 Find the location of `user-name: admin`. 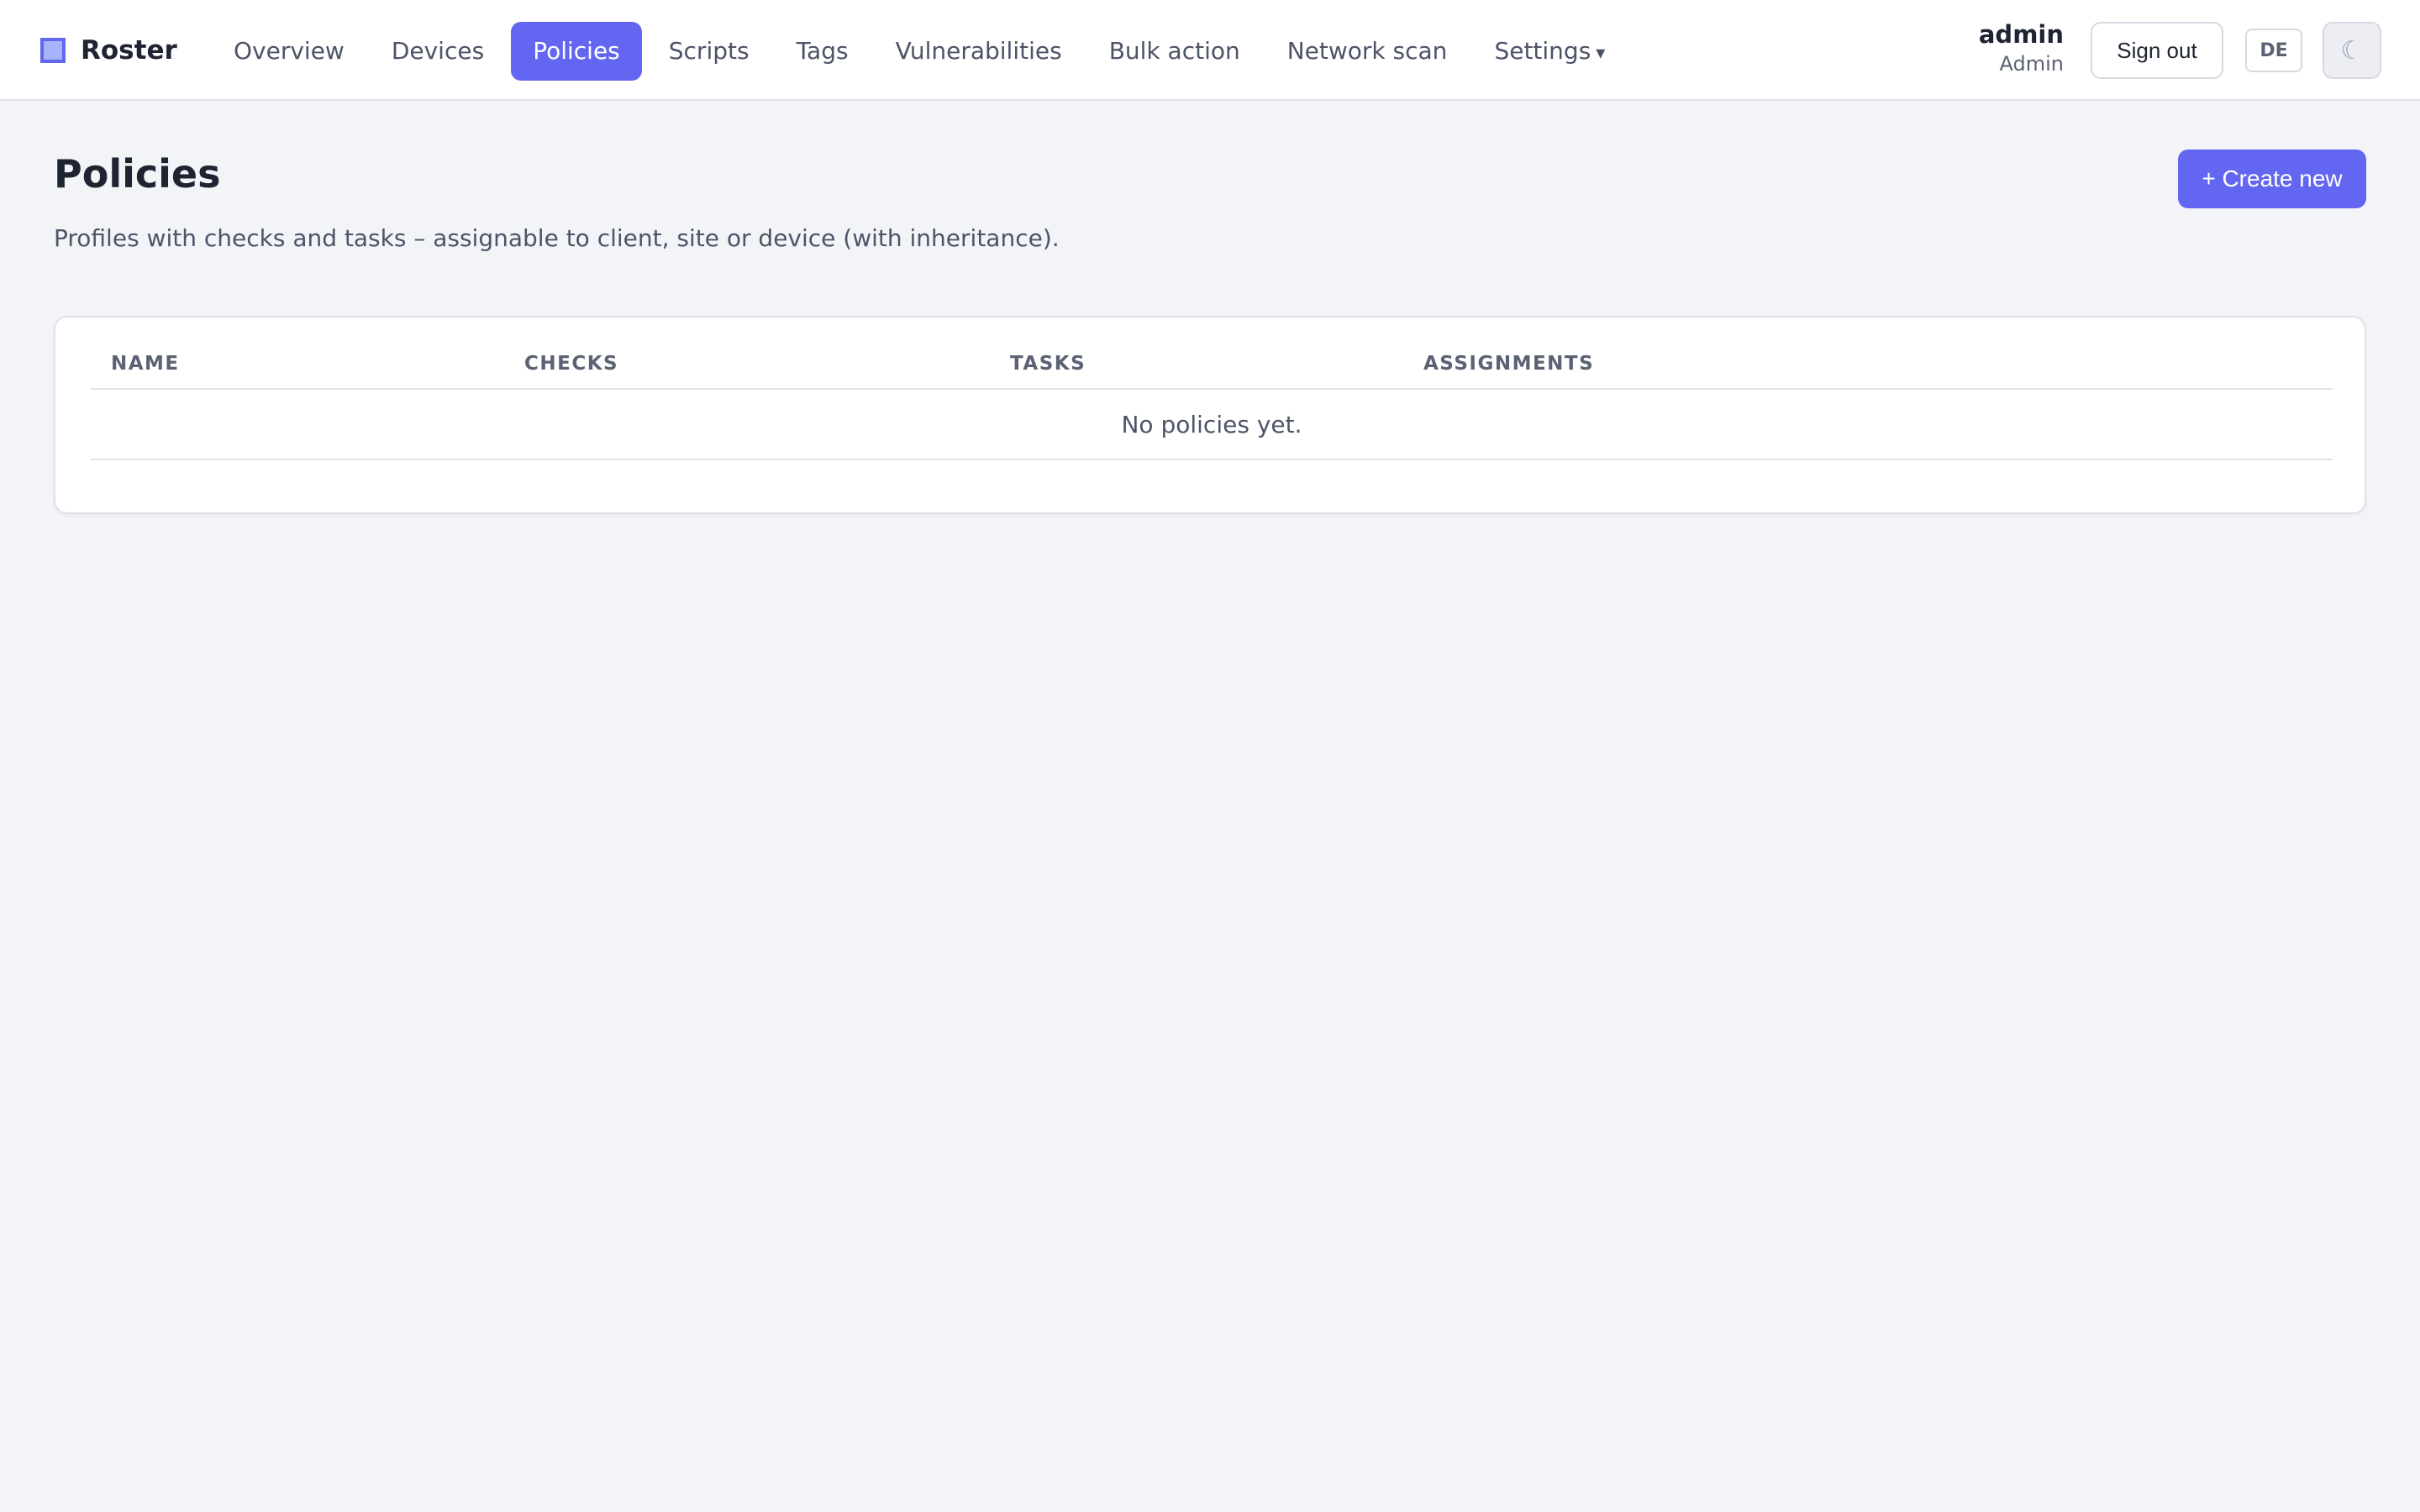

user-name: admin is located at coordinates (2021, 34).